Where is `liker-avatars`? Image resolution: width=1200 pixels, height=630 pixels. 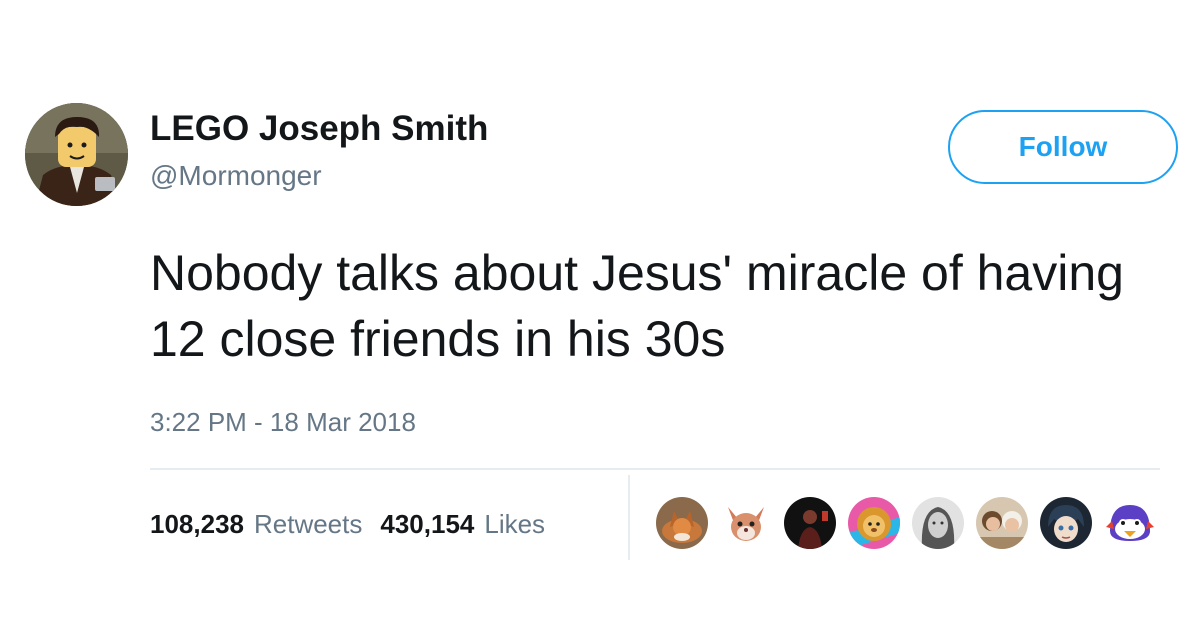
liker-avatars is located at coordinates (912, 524).